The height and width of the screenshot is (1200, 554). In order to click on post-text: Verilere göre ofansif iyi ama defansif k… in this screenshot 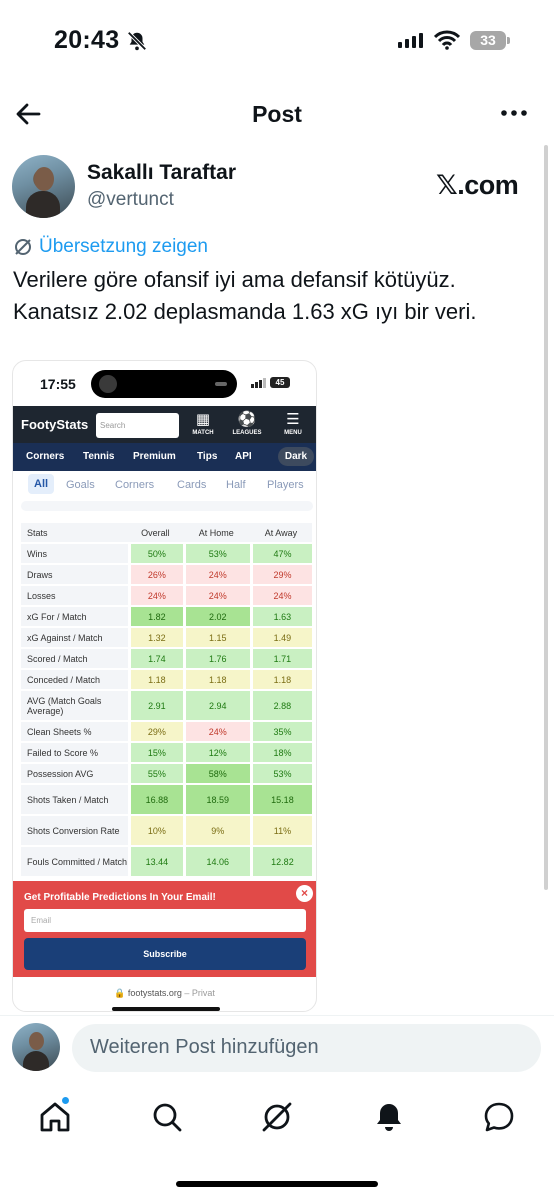, I will do `click(245, 295)`.